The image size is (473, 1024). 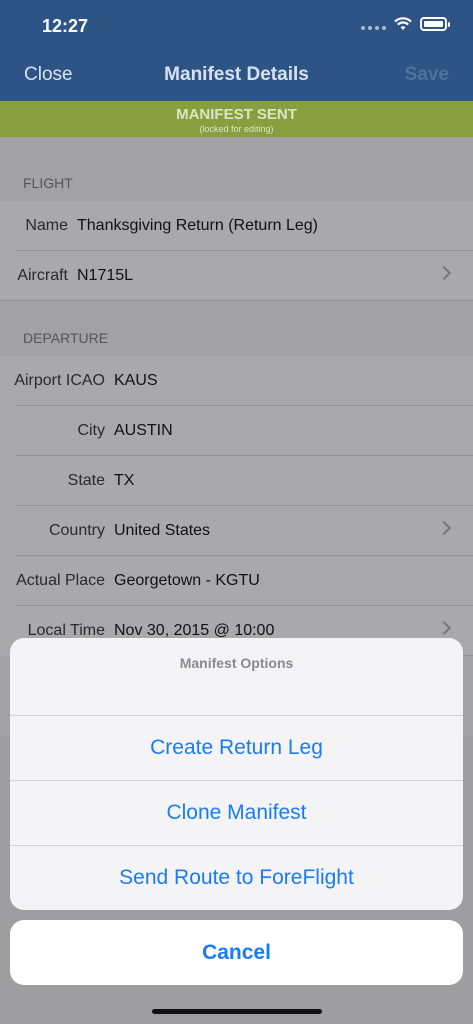 What do you see at coordinates (236, 114) in the screenshot?
I see `banner-title: MANIFEST SENT` at bounding box center [236, 114].